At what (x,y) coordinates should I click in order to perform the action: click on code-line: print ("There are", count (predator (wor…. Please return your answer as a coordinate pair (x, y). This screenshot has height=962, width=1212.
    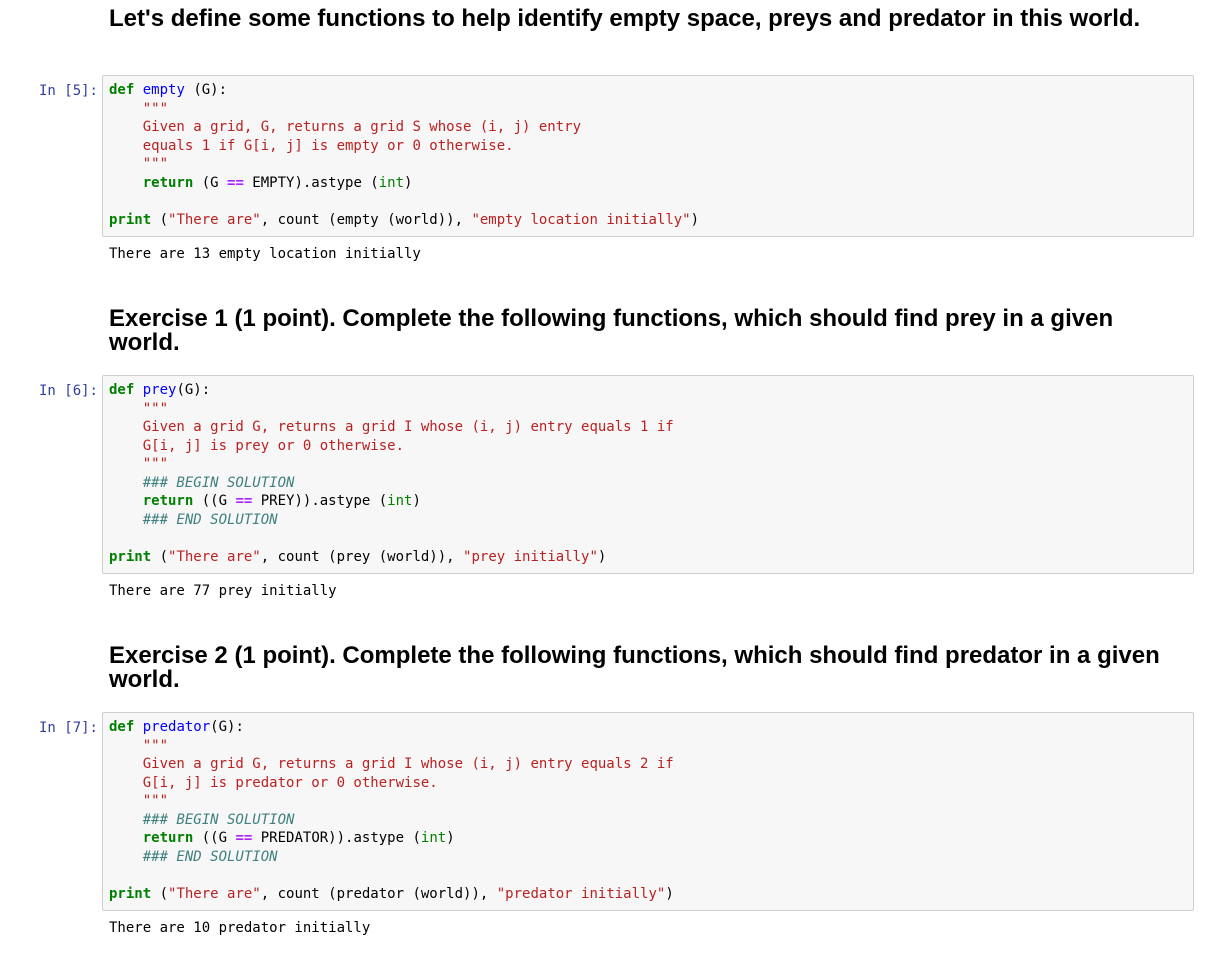
    Looking at the image, I should click on (651, 894).